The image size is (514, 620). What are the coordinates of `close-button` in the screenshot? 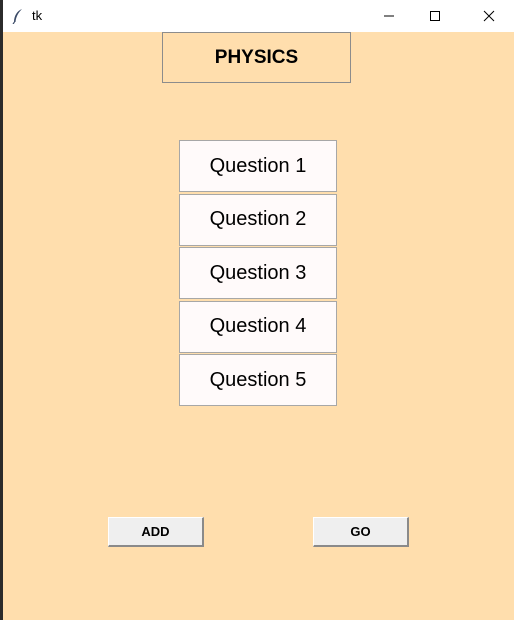 It's located at (489, 16).